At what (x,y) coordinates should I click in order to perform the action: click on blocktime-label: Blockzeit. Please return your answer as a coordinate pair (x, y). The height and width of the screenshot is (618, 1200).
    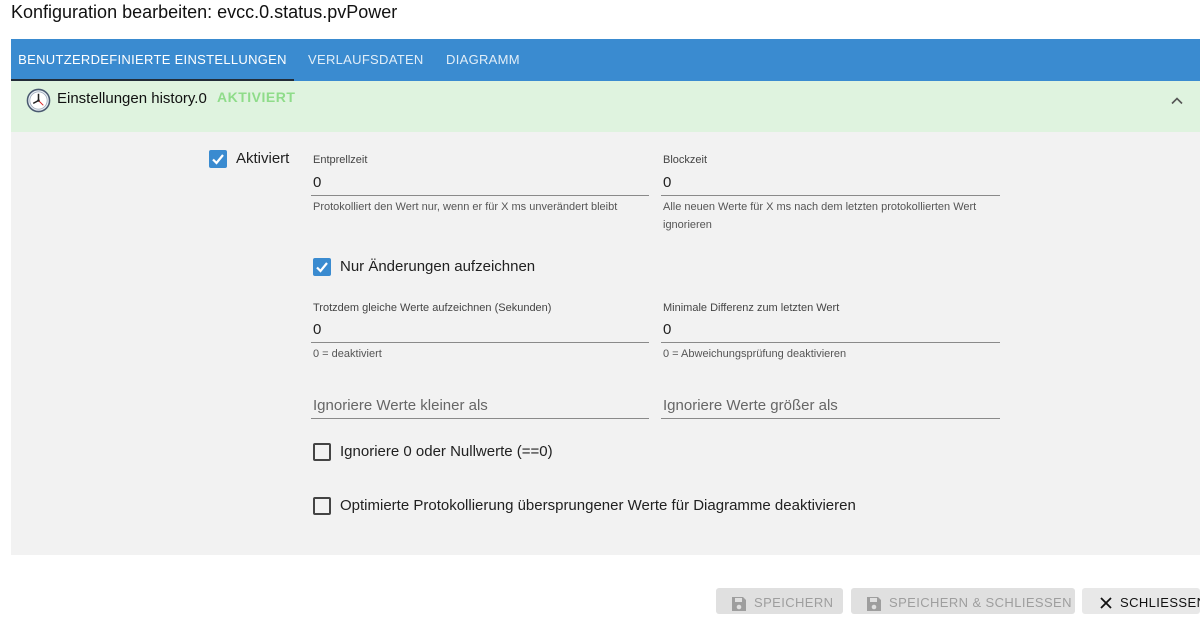
    Looking at the image, I should click on (685, 160).